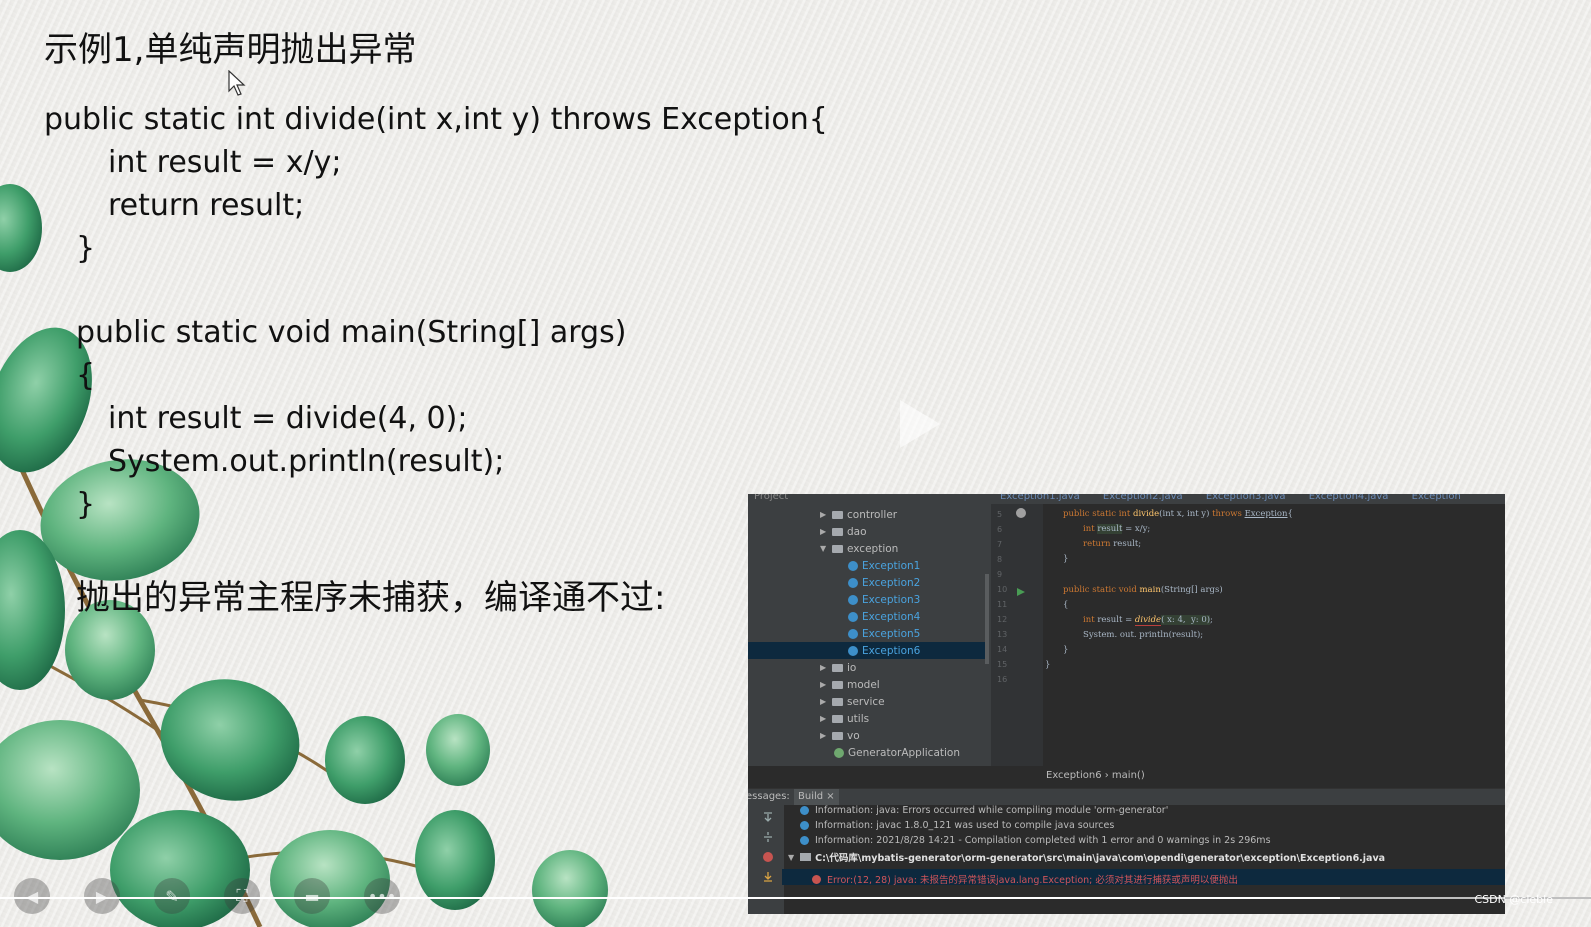  Describe the element at coordinates (1000, 529) in the screenshot. I see `line-number: 6` at that location.